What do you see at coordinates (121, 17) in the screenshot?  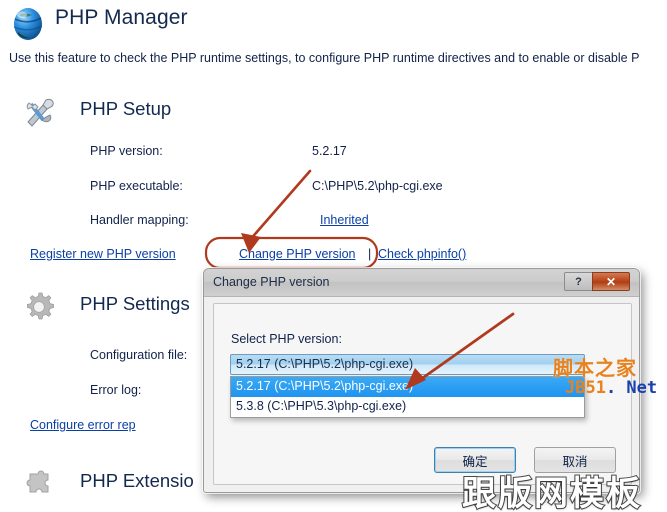 I see `page-title: PHP Manager` at bounding box center [121, 17].